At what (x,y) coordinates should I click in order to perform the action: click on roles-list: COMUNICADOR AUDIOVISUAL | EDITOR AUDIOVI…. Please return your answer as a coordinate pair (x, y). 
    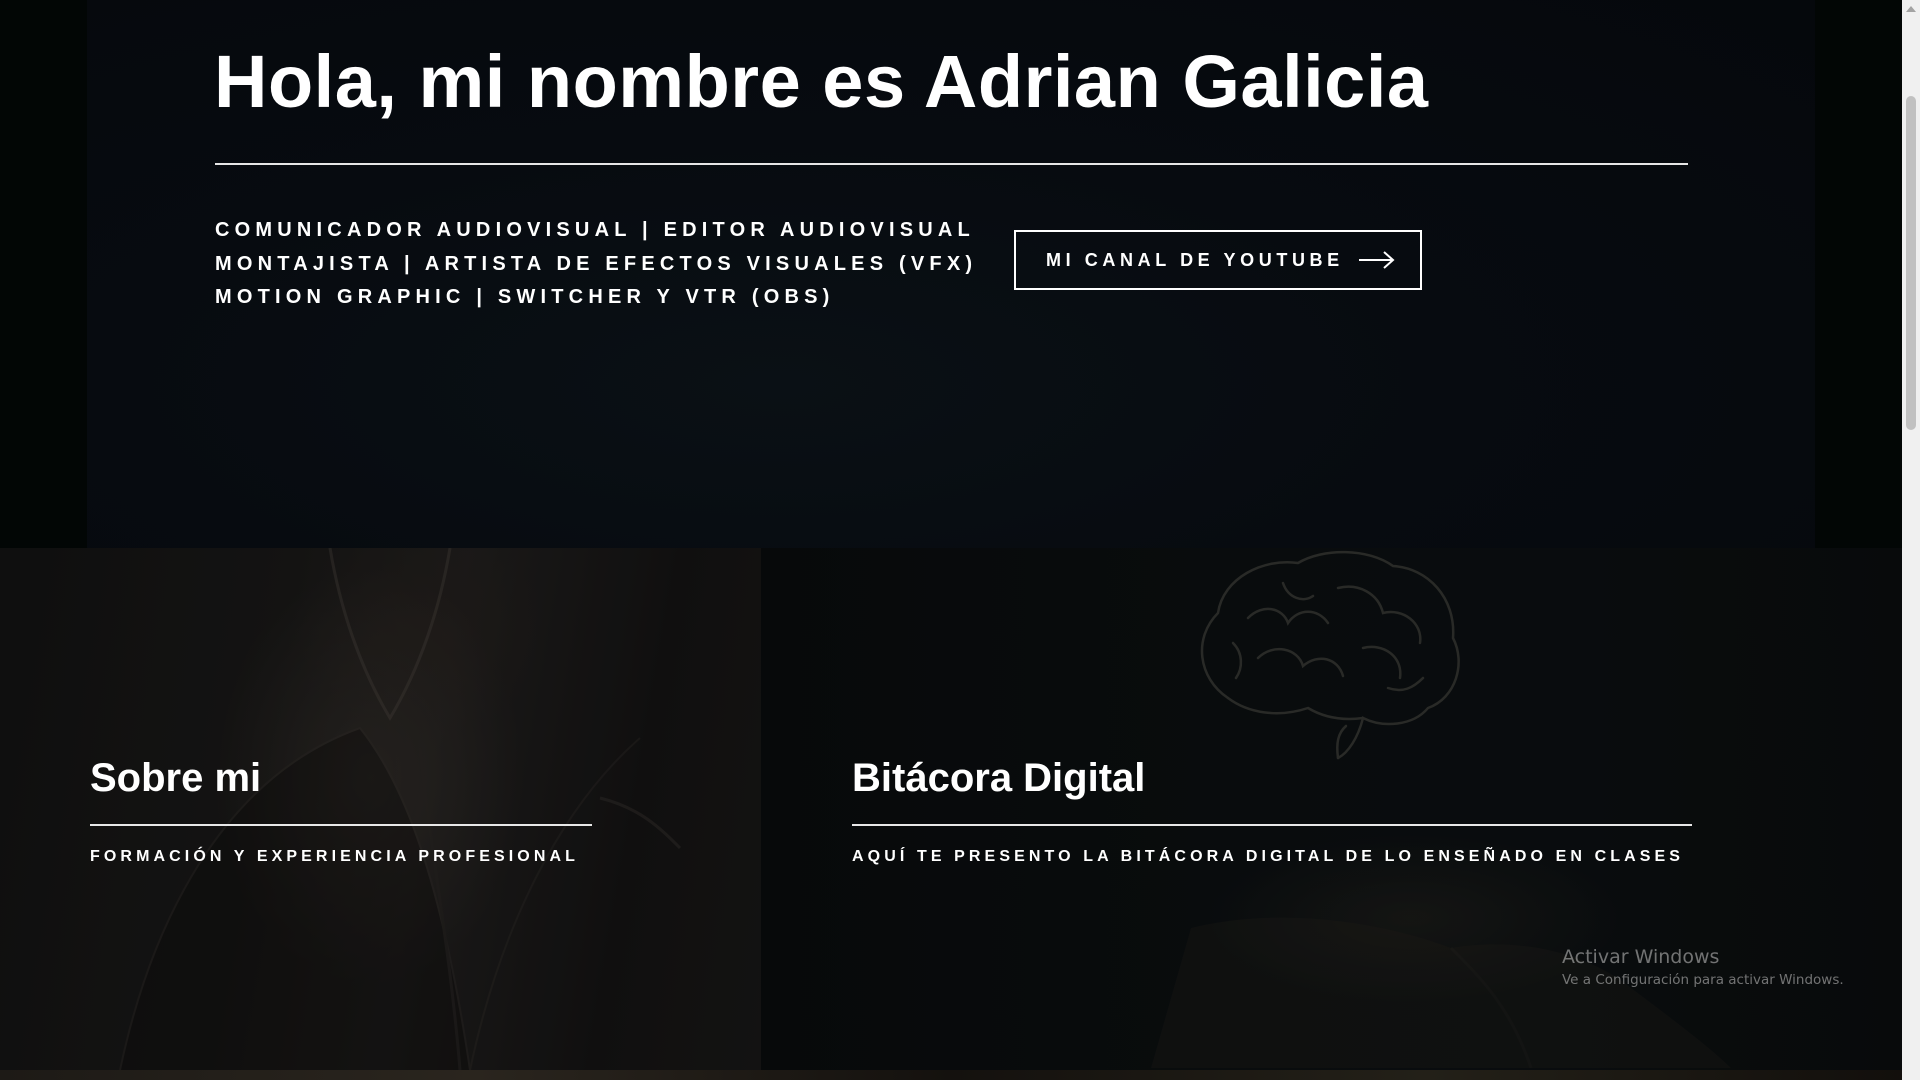
    Looking at the image, I should click on (596, 264).